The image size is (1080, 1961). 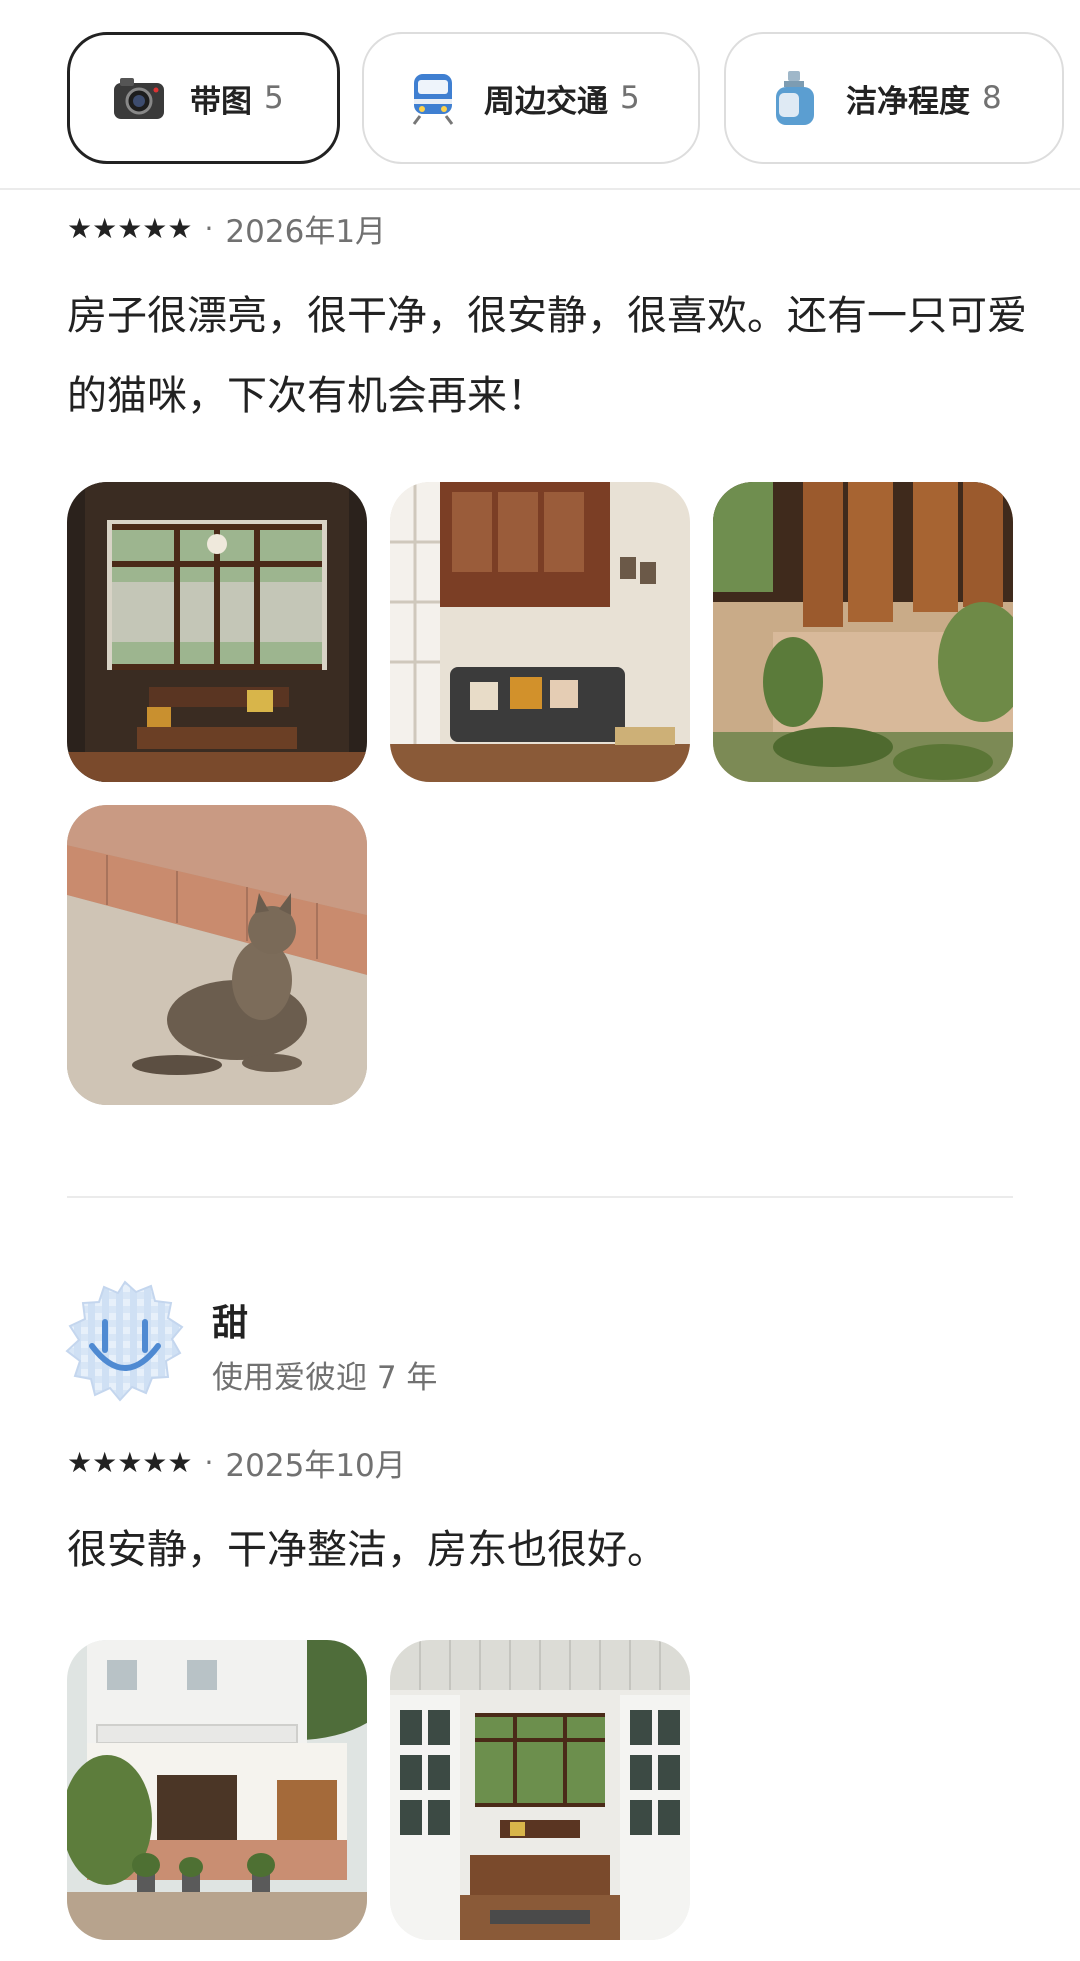 What do you see at coordinates (325, 1378) in the screenshot?
I see `reviewer-membership: 使用爱彼迎 7 年` at bounding box center [325, 1378].